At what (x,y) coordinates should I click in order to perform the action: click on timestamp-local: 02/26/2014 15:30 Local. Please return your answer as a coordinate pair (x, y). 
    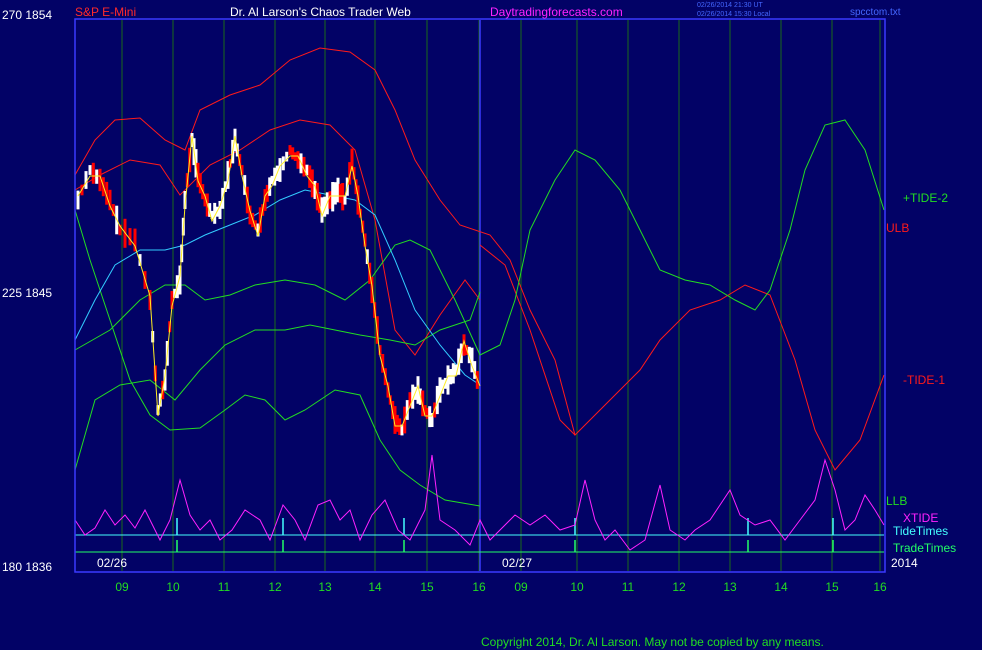
    Looking at the image, I should click on (734, 14).